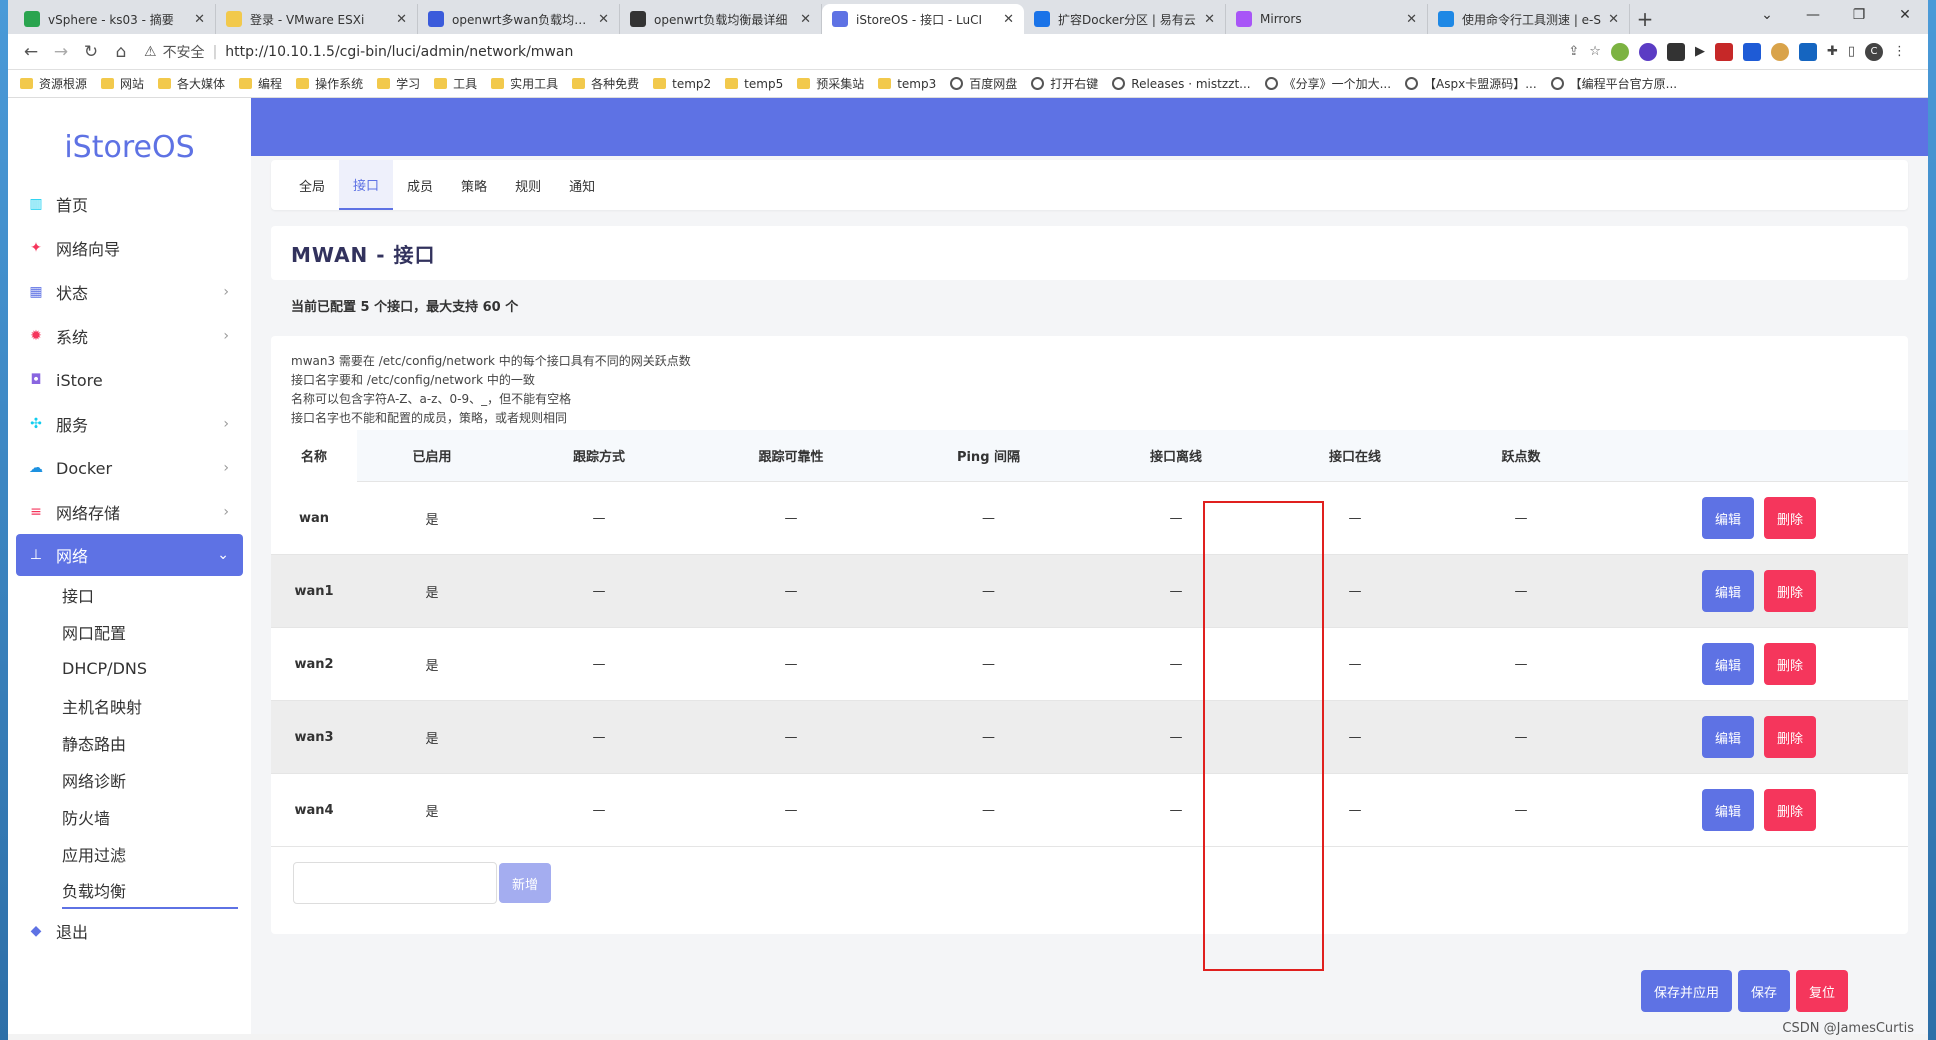 This screenshot has height=1040, width=1936. What do you see at coordinates (1647, 51) in the screenshot?
I see `extension-purple-icon` at bounding box center [1647, 51].